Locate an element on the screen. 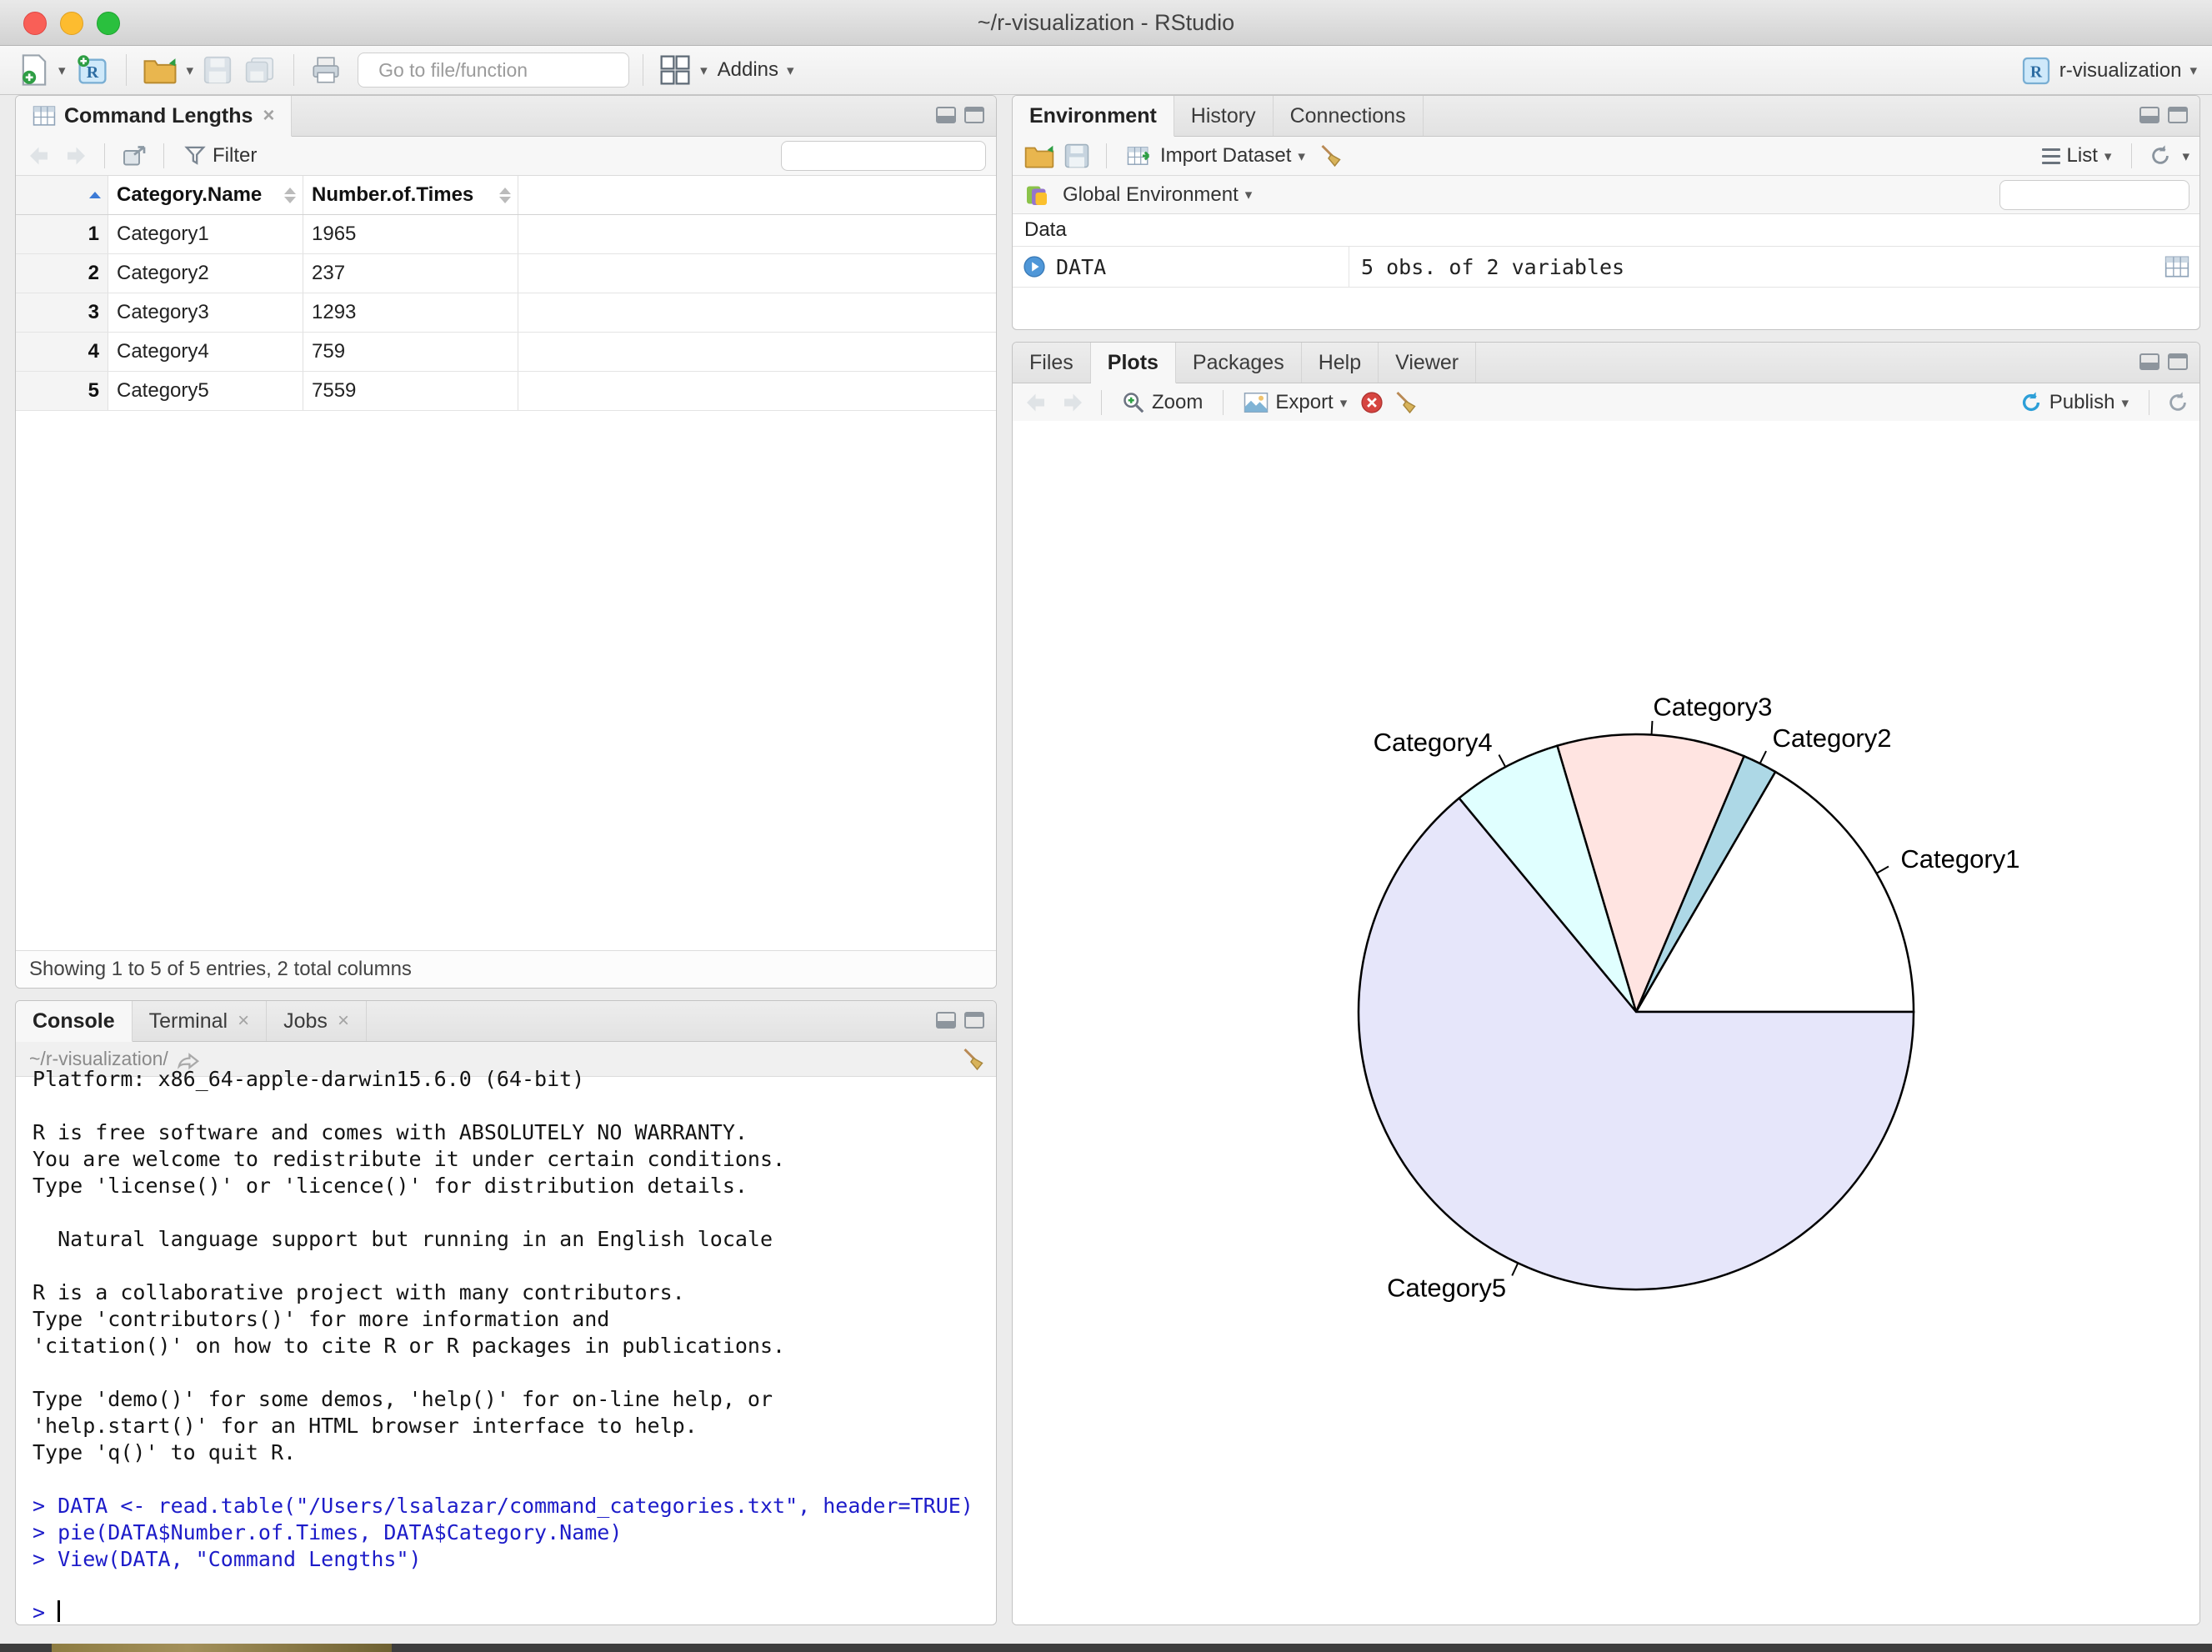 This screenshot has width=2212, height=1652. table-row: 2 Category2 237 is located at coordinates (506, 273).